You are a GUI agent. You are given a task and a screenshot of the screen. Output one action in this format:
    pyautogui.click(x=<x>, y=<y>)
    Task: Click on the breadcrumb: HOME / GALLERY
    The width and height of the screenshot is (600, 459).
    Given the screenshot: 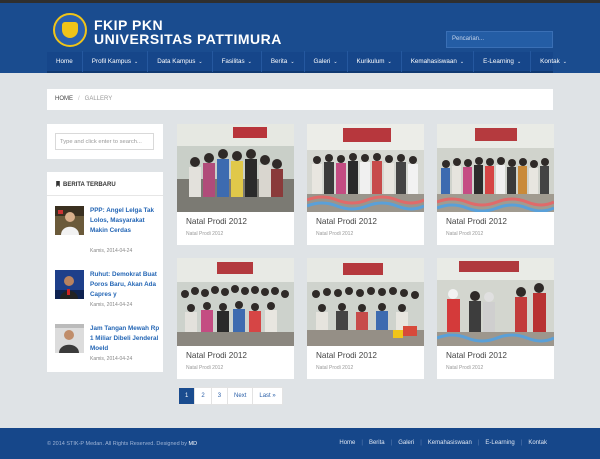 What is the action you would take?
    pyautogui.click(x=300, y=99)
    